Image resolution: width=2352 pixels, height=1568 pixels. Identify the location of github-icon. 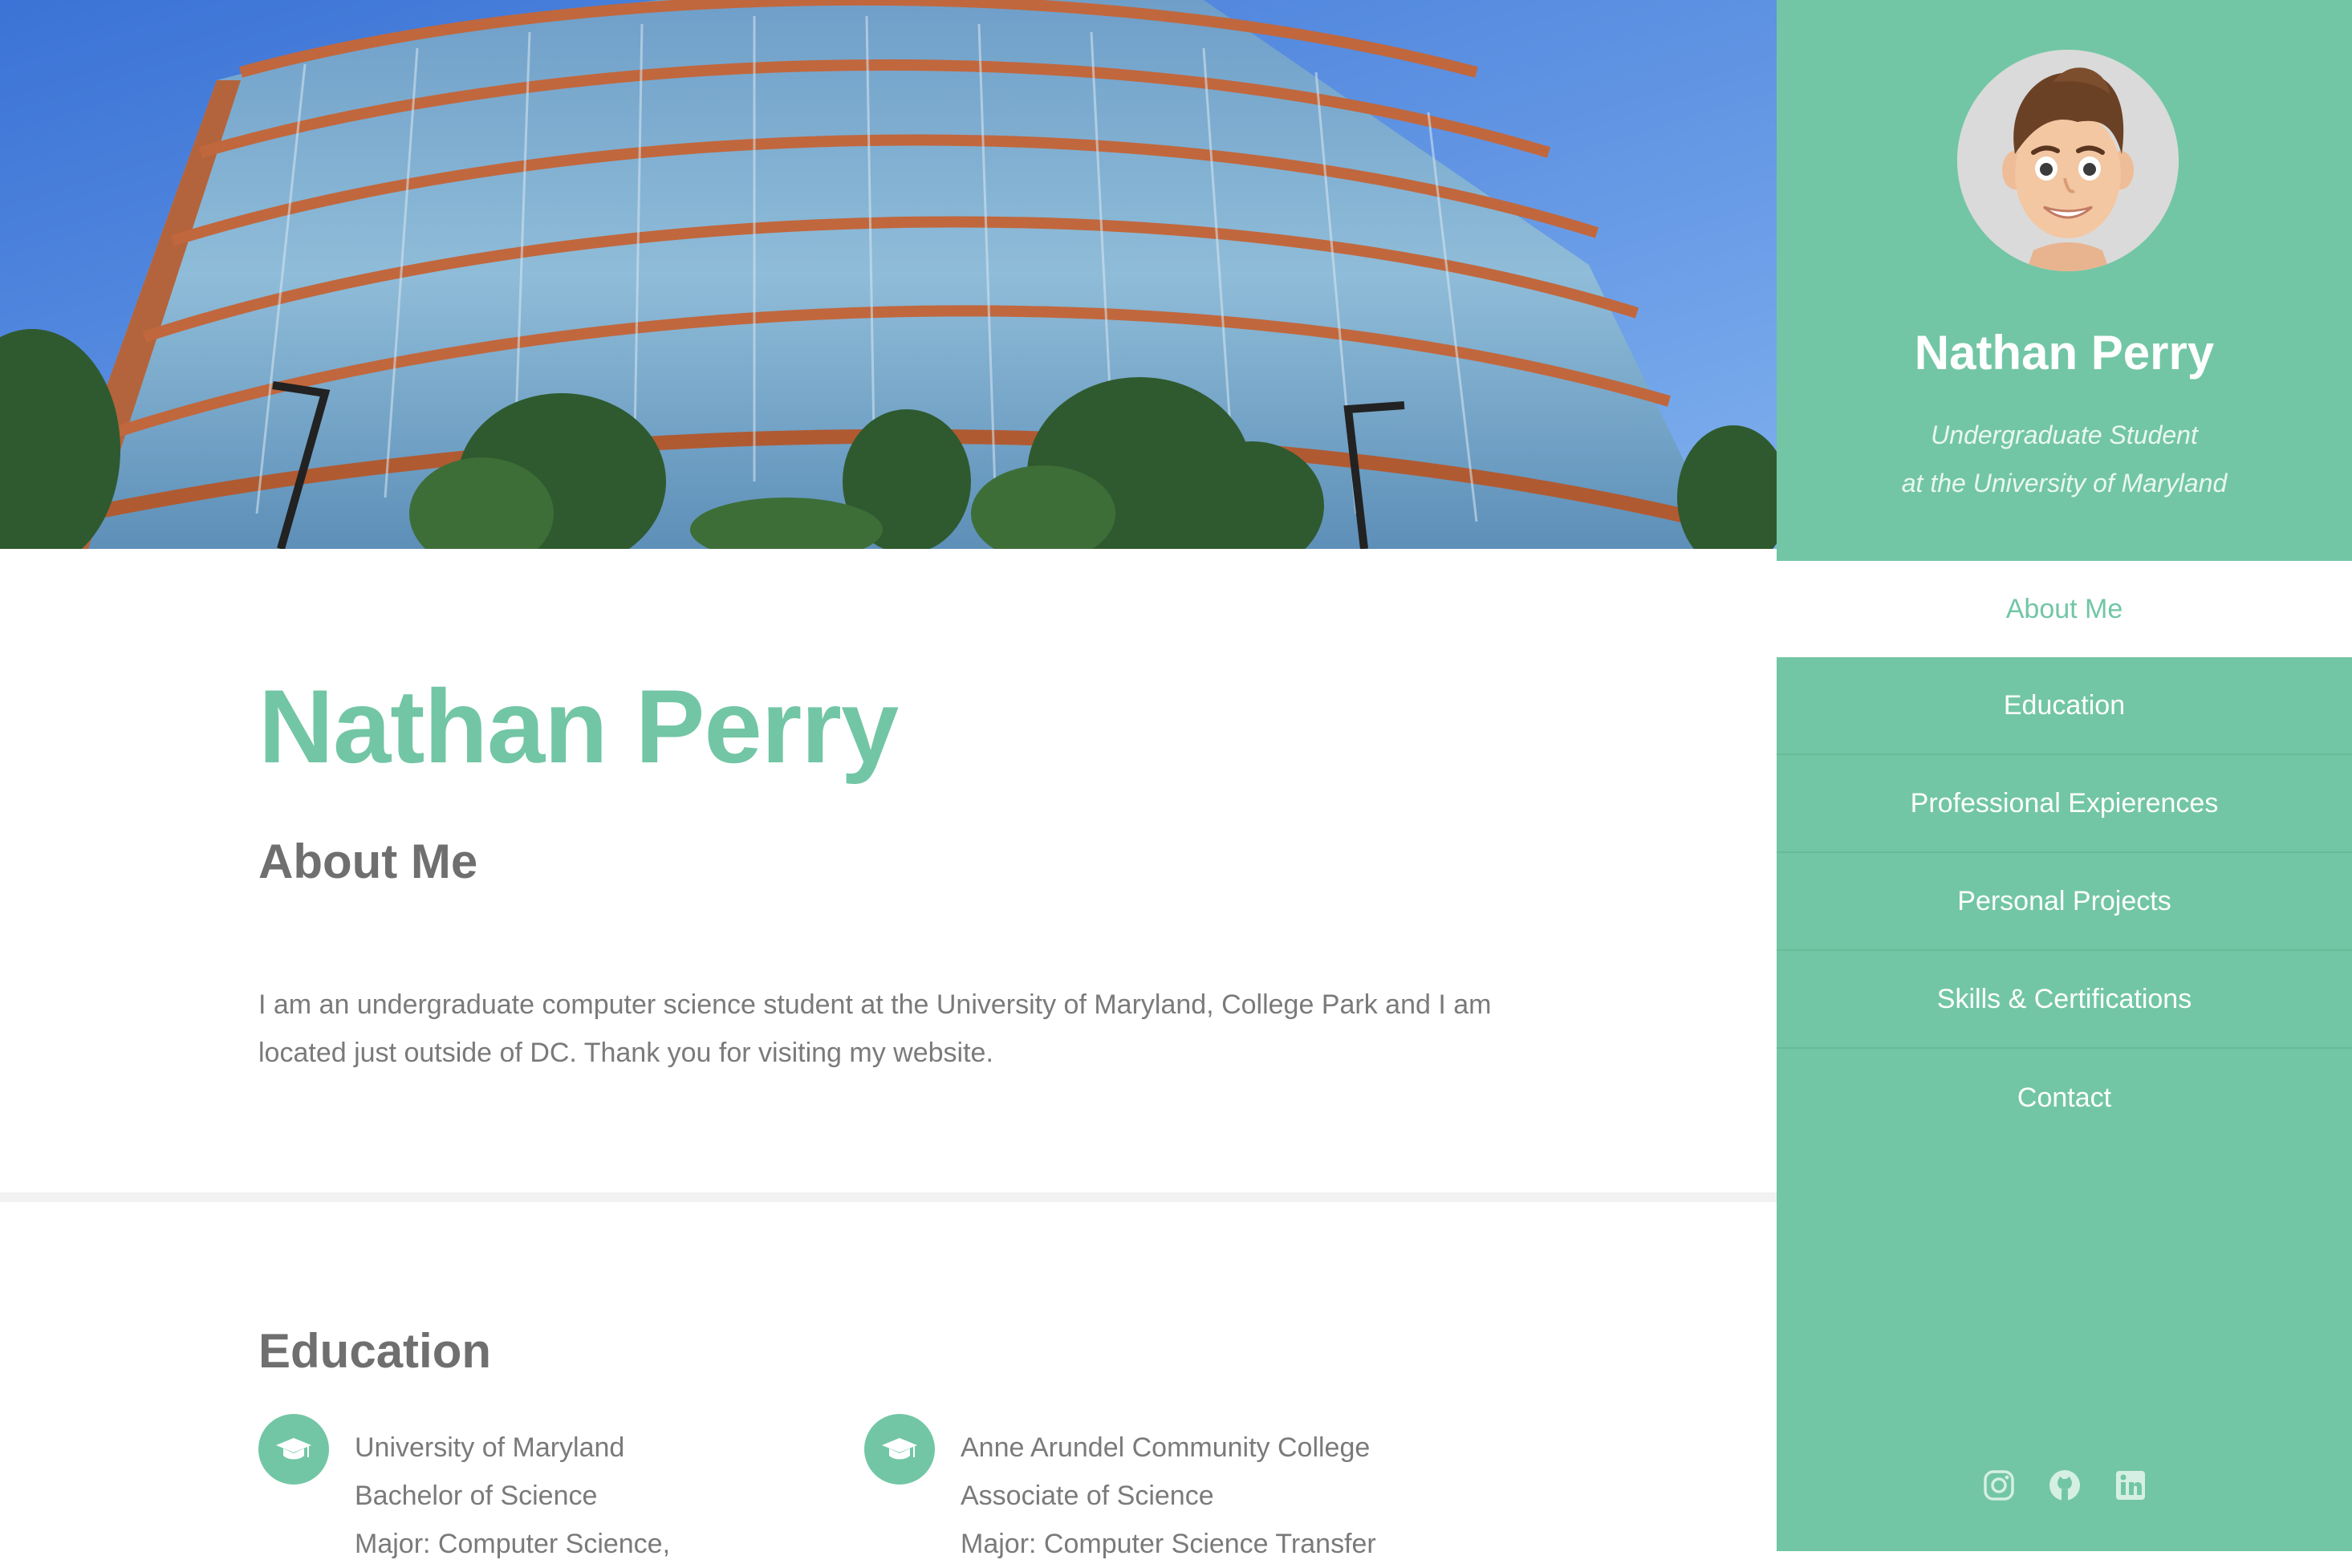
(2065, 1485).